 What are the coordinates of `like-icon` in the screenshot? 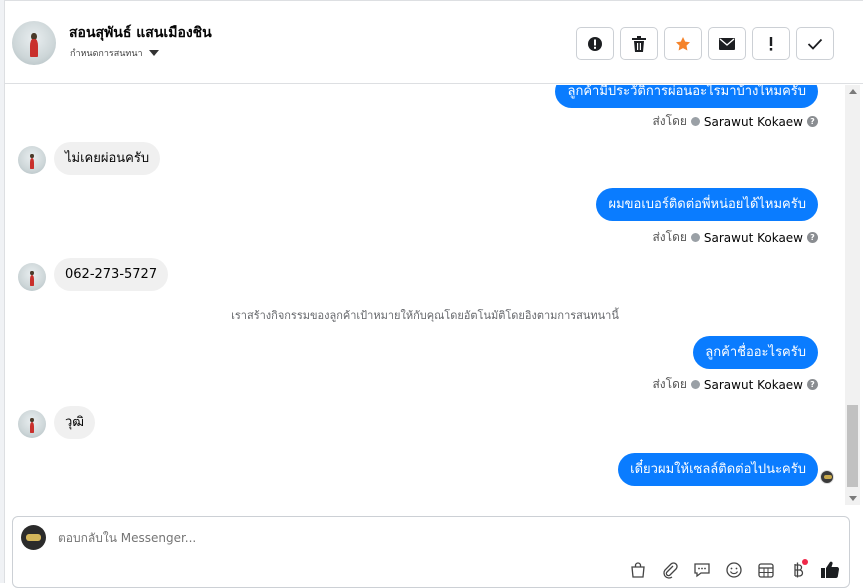 It's located at (830, 570).